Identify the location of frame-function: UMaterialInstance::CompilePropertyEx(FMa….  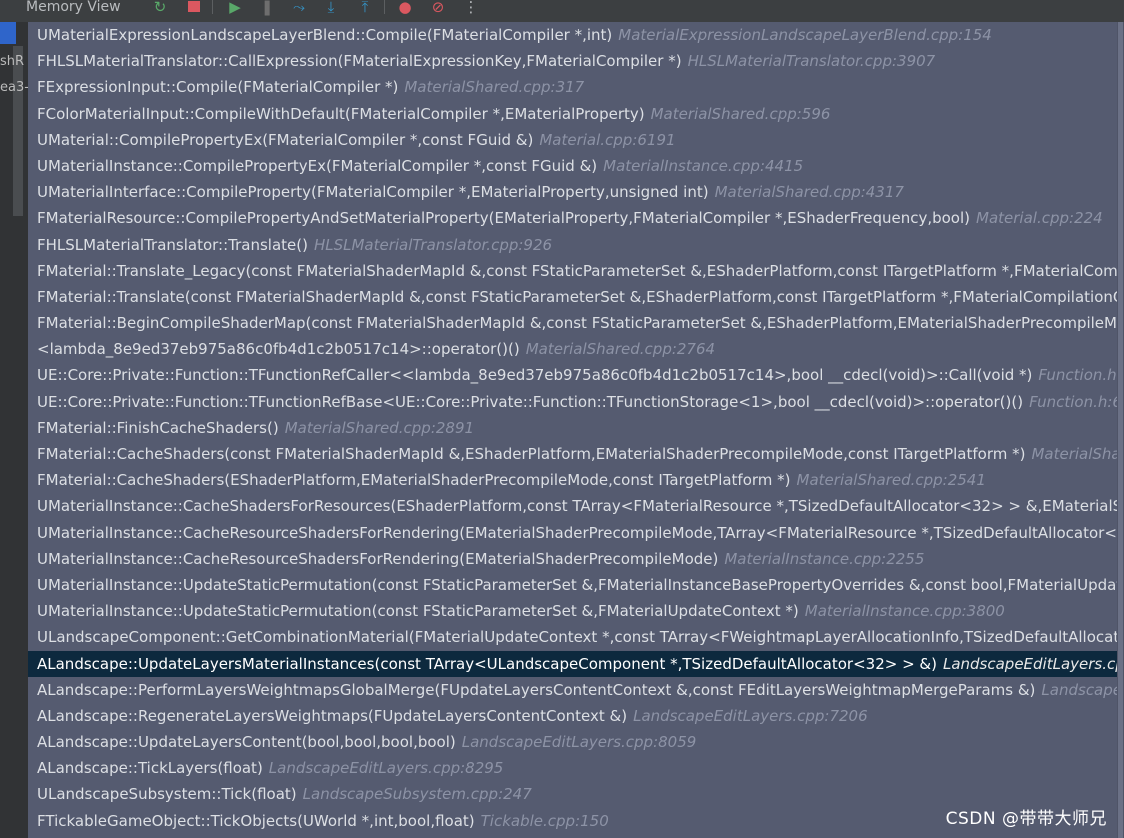
(317, 165).